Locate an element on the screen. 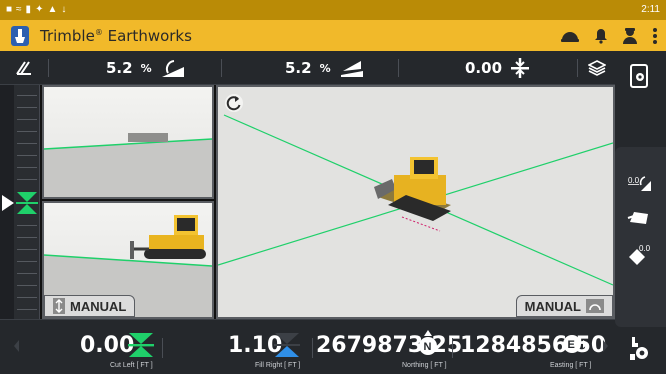 The image size is (666, 374). north-compass-icon: N is located at coordinates (428, 342).